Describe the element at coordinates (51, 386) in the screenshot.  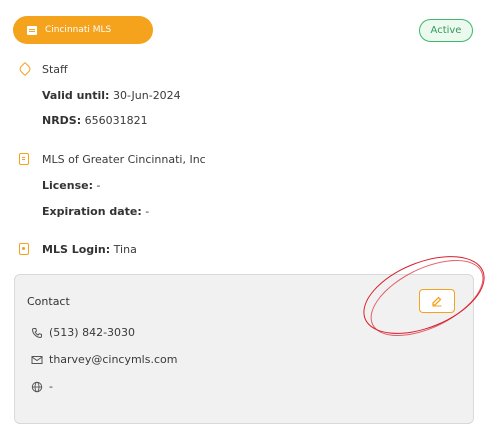
I see `website-value: -` at that location.